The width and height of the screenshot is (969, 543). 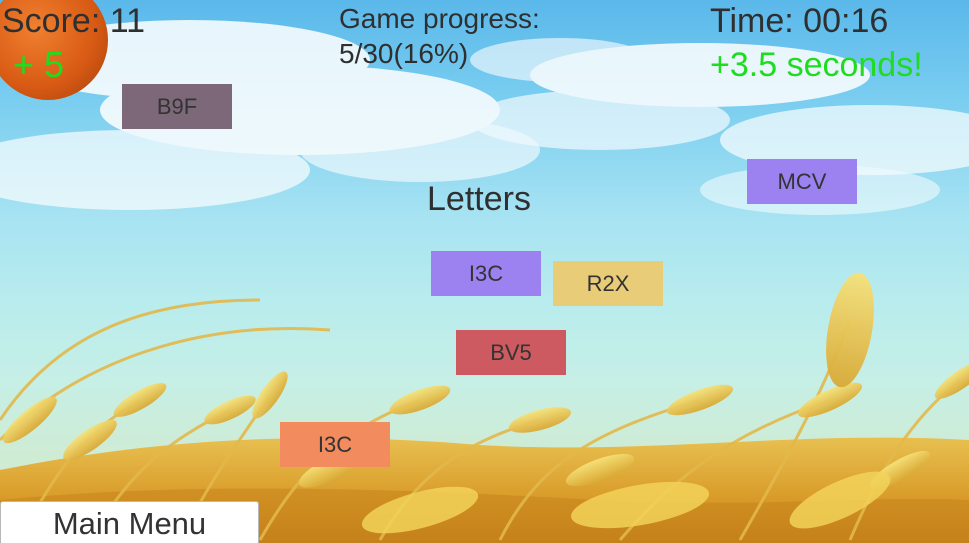 What do you see at coordinates (511, 352) in the screenshot?
I see `letter-tile: BV5` at bounding box center [511, 352].